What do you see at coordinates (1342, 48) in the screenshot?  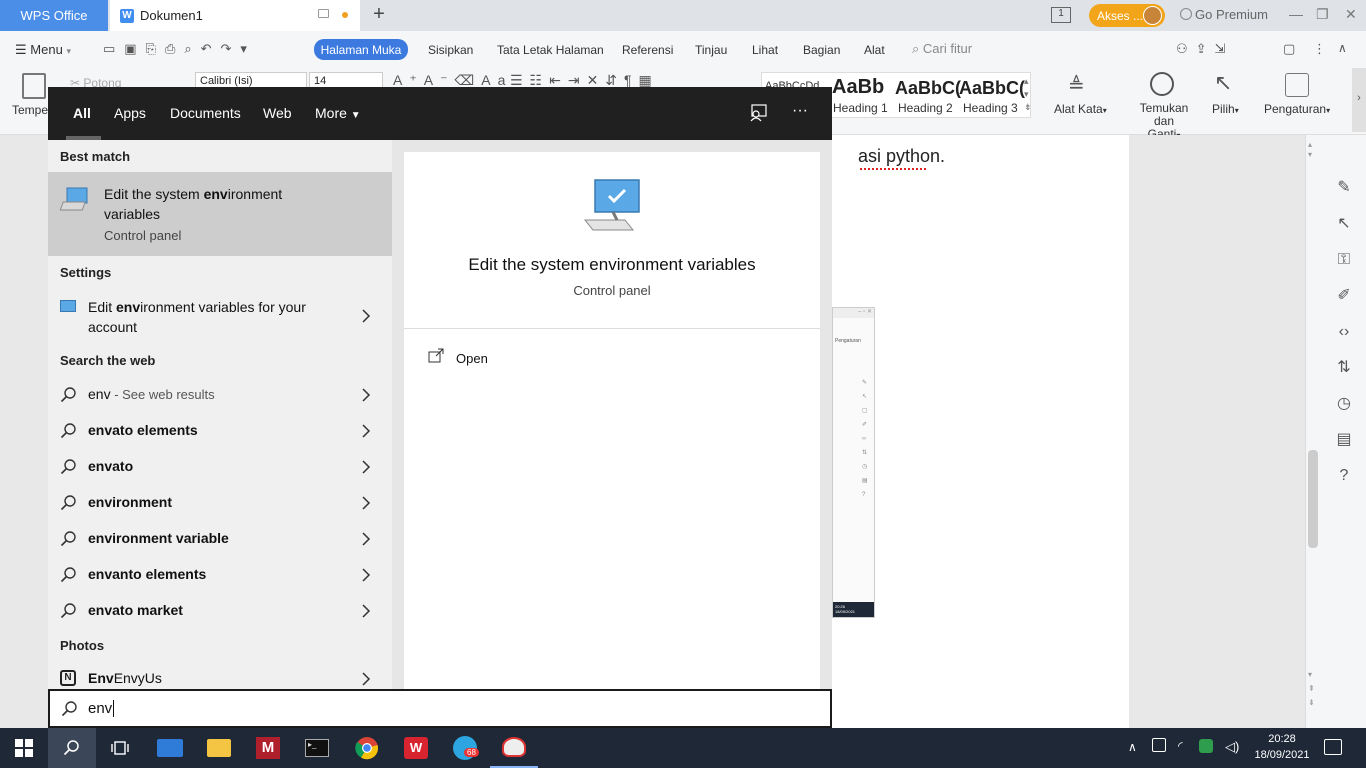 I see `collapse-ribbon-icon: ∧` at bounding box center [1342, 48].